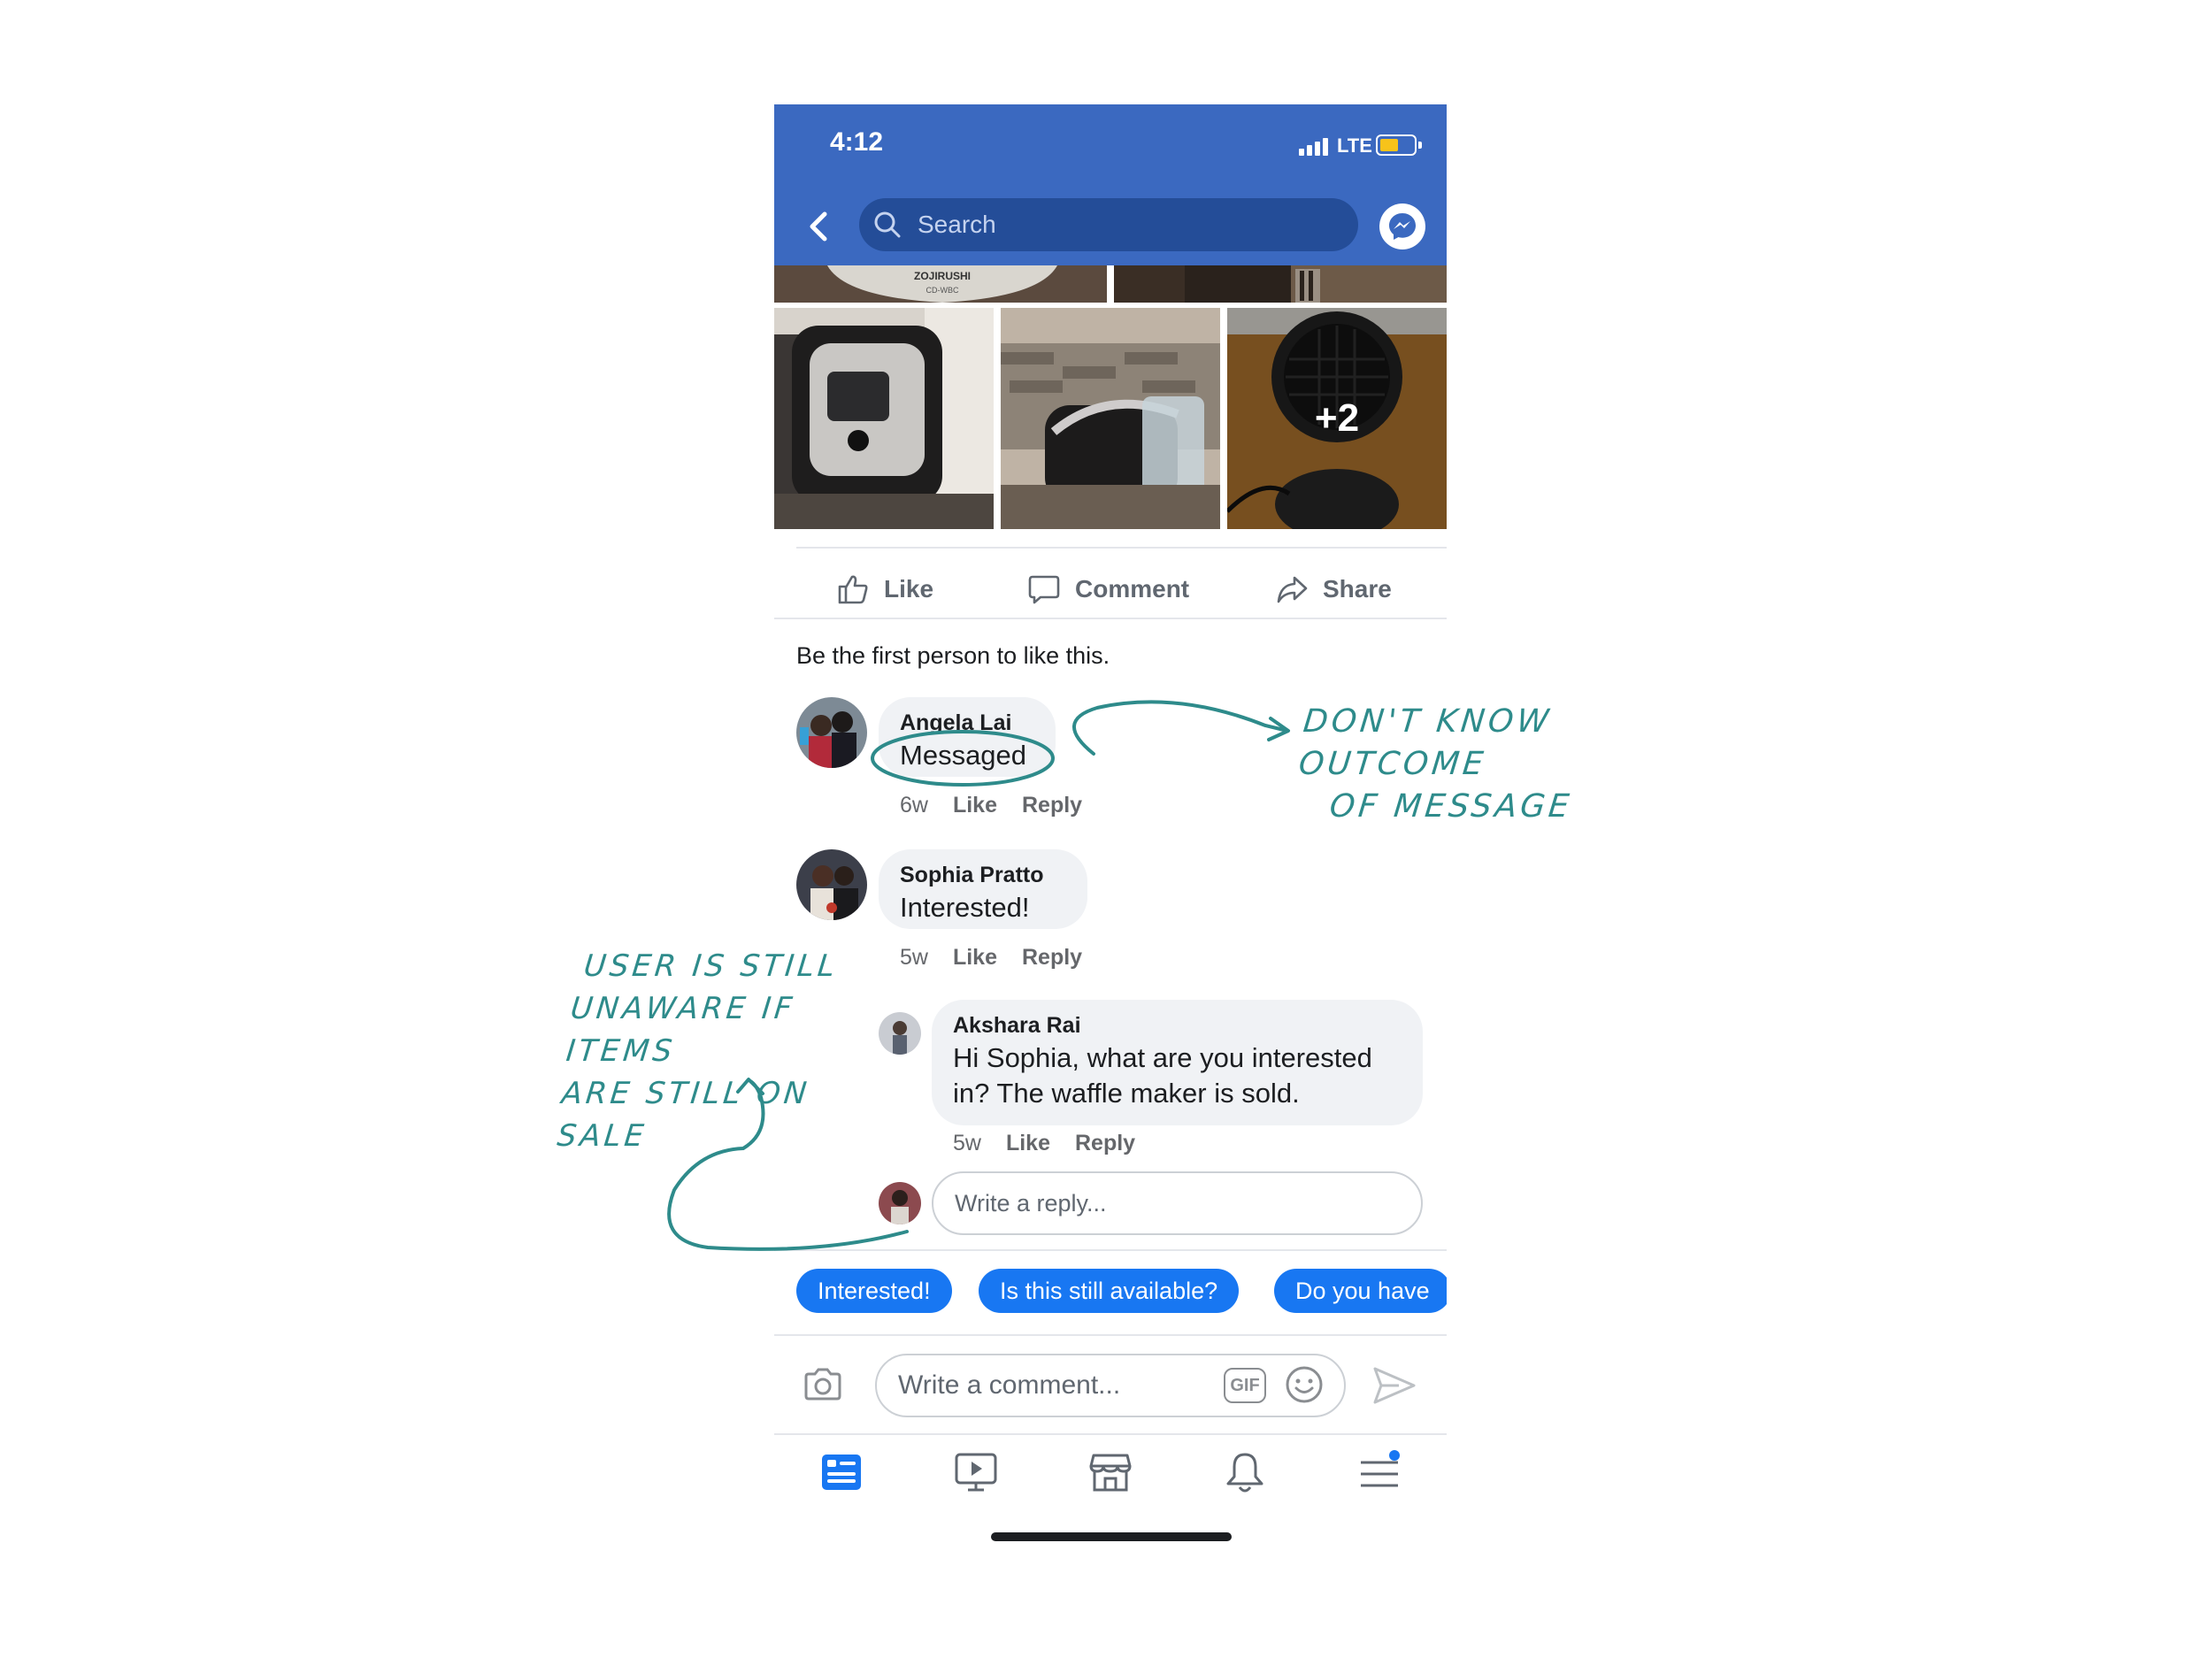  Describe the element at coordinates (1122, 548) in the screenshot. I see `divider-top` at that location.